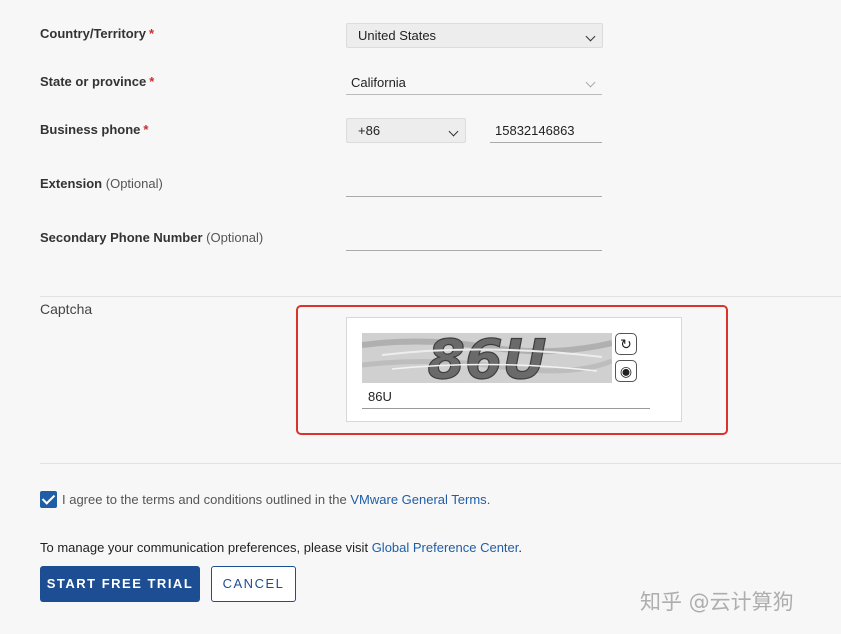 The height and width of the screenshot is (634, 841). Describe the element at coordinates (48, 499) in the screenshot. I see `agree-checkbox` at that location.